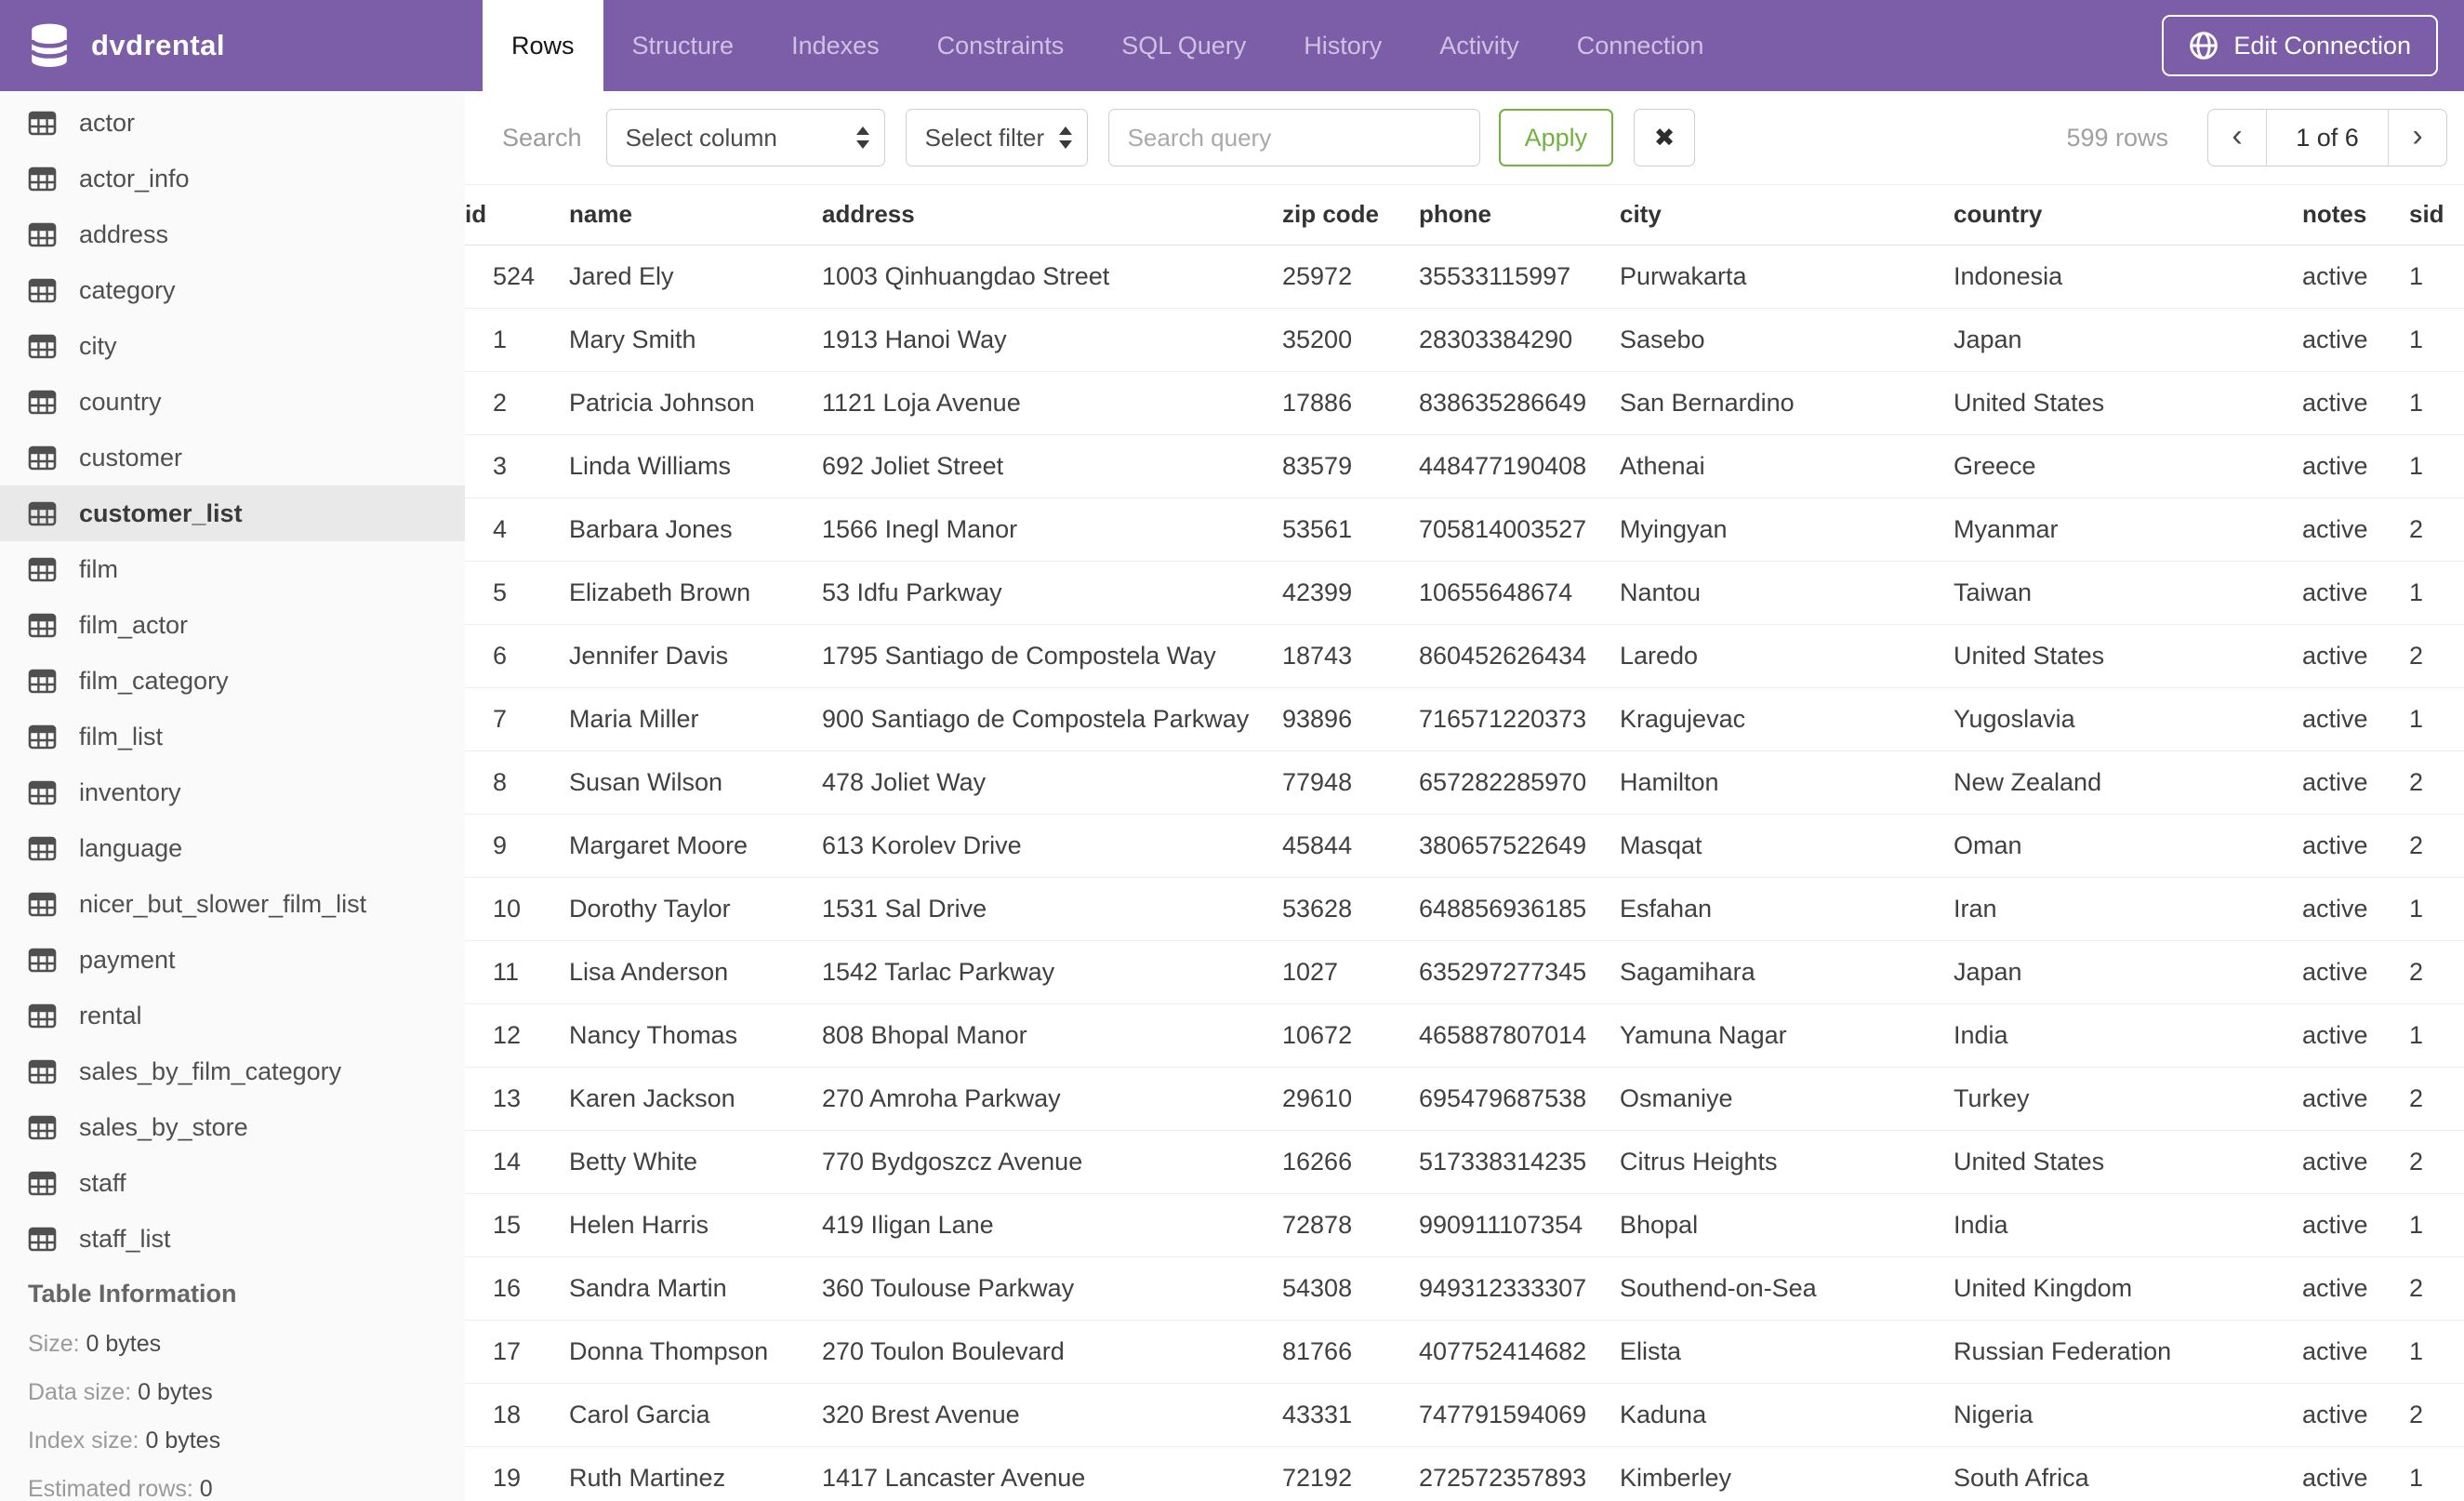  What do you see at coordinates (1052, 1473) in the screenshot?
I see `cell-address: 1417 Lancaster Avenue` at bounding box center [1052, 1473].